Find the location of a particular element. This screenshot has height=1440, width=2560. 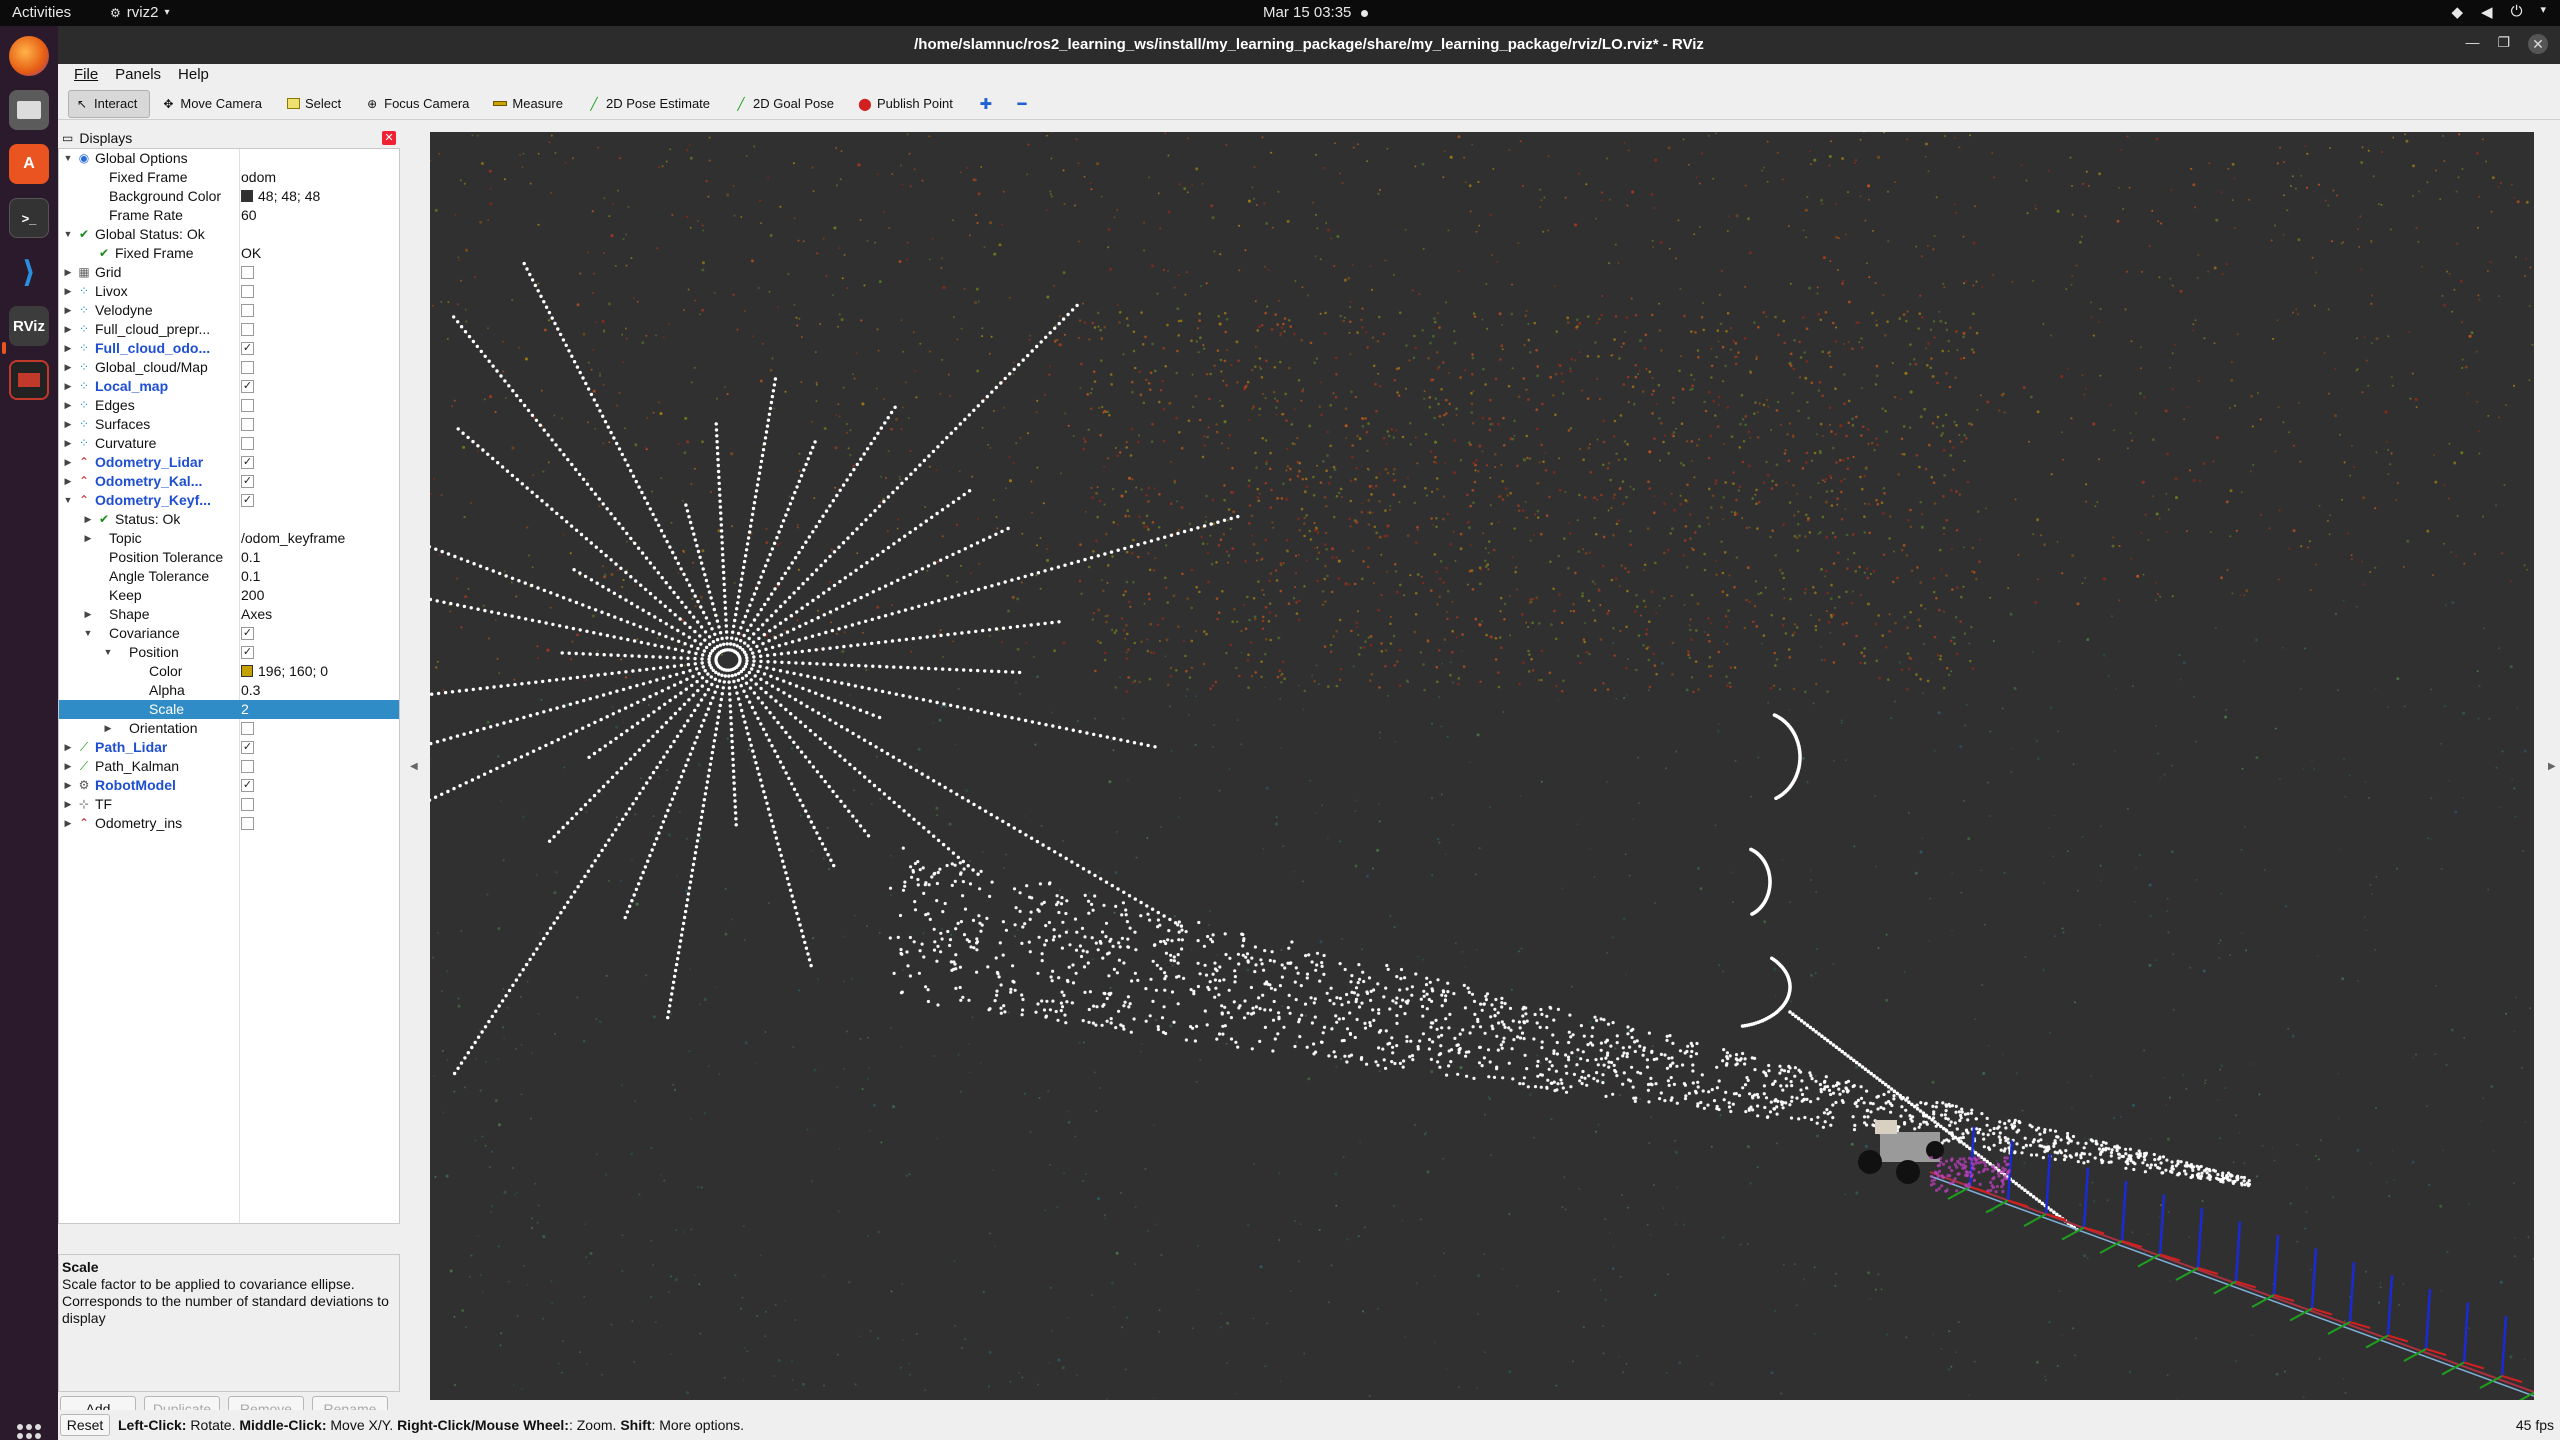

files-icon is located at coordinates (29, 110).